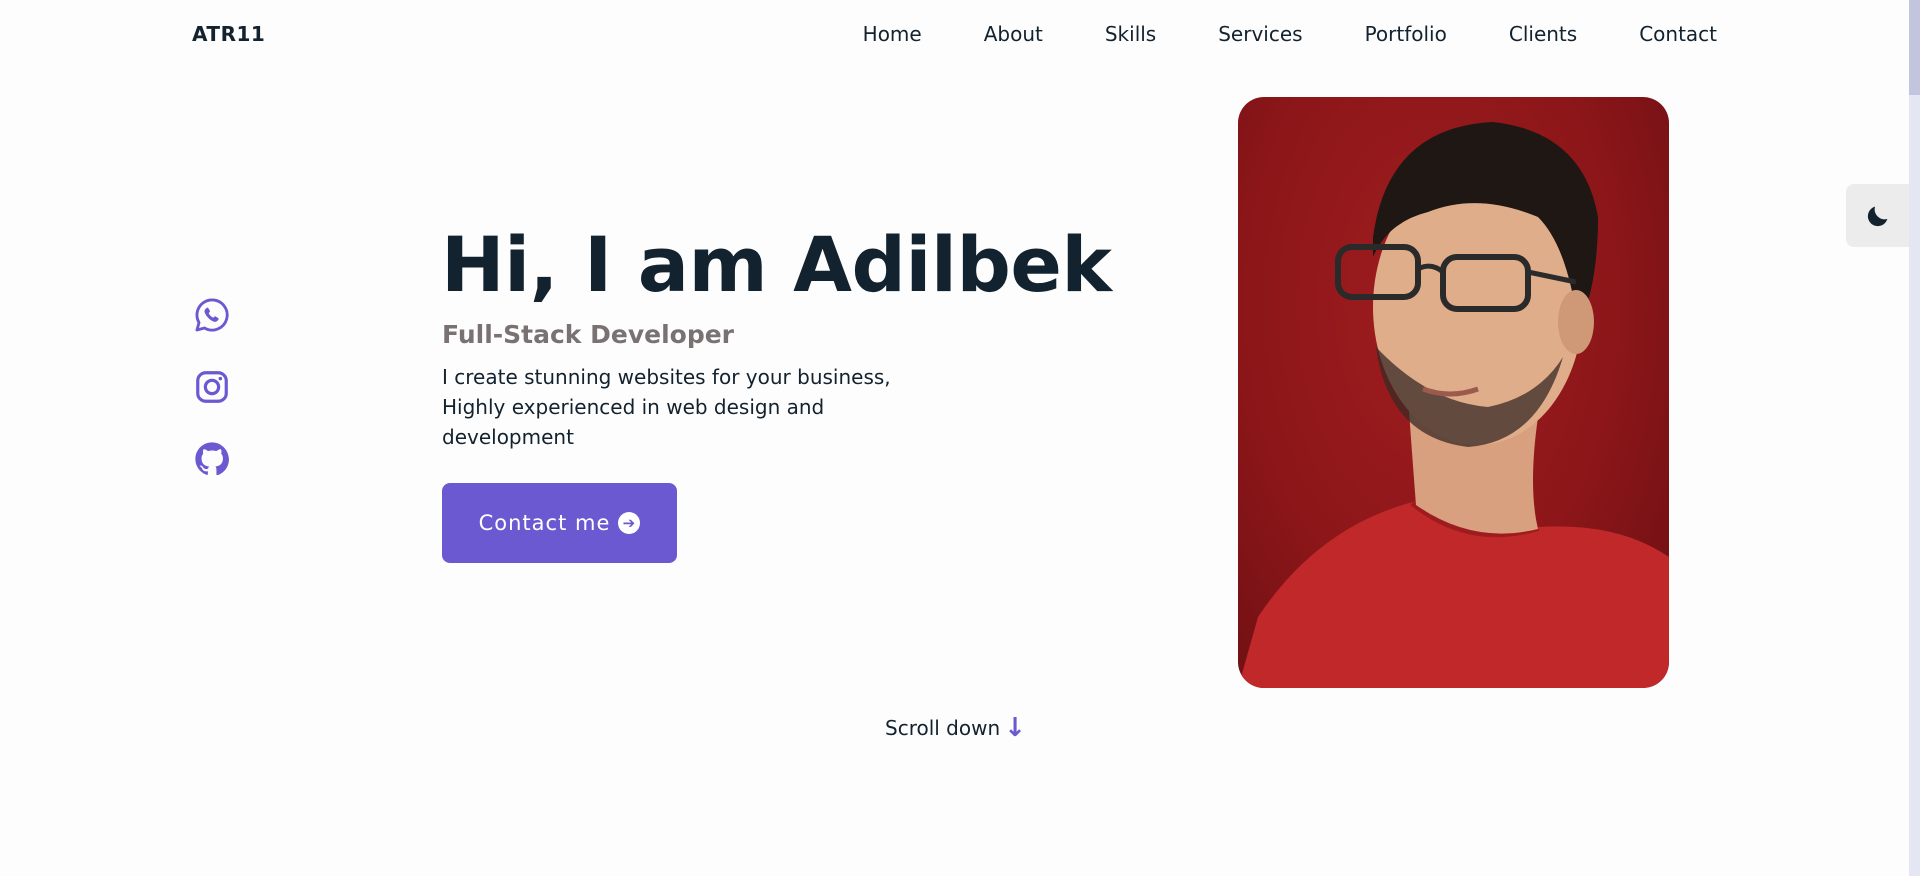 This screenshot has height=876, width=1920. I want to click on scrollbar-thumb, so click(1914, 47).